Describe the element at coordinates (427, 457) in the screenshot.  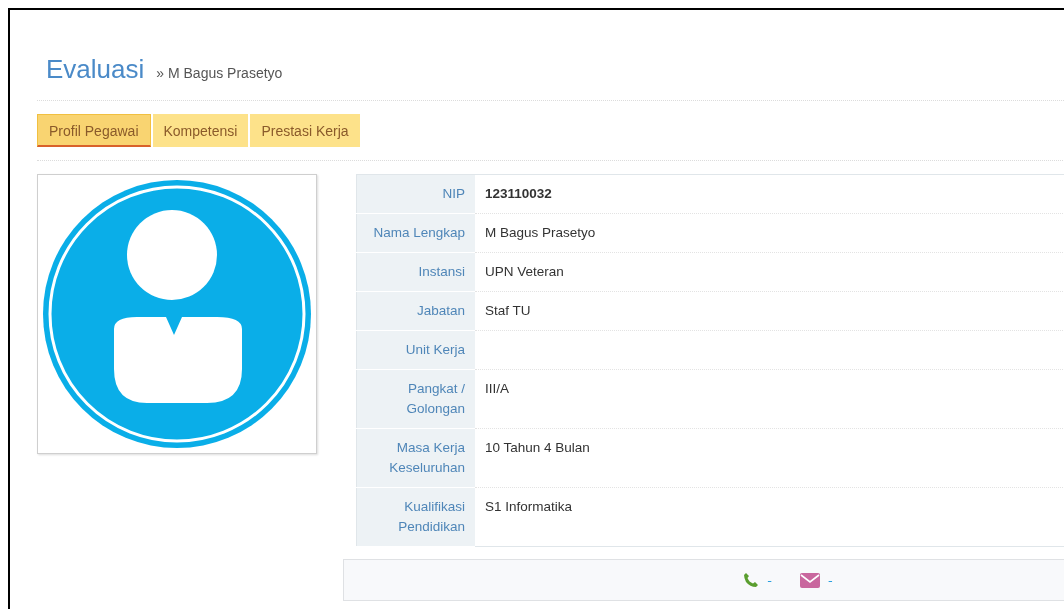
I see `field-label: Masa Kerja Keseluruhan` at that location.